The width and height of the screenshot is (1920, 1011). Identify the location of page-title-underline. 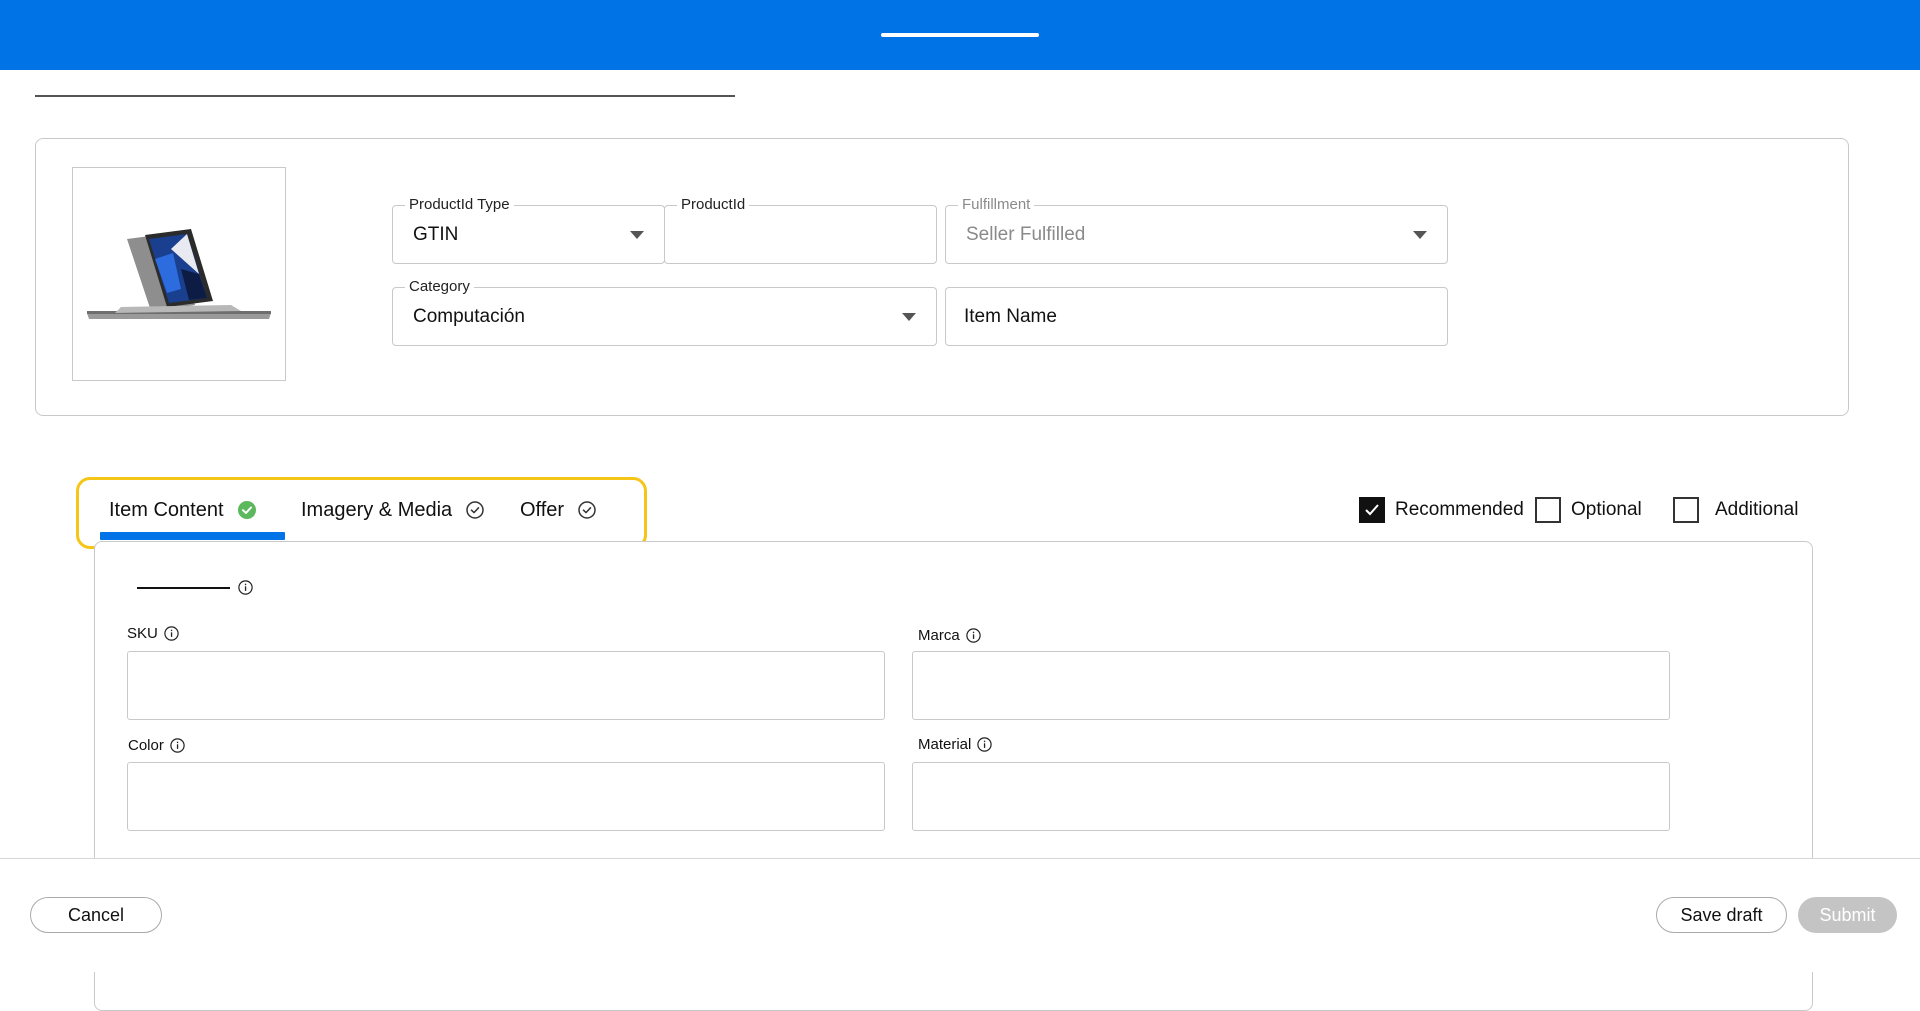
(385, 96).